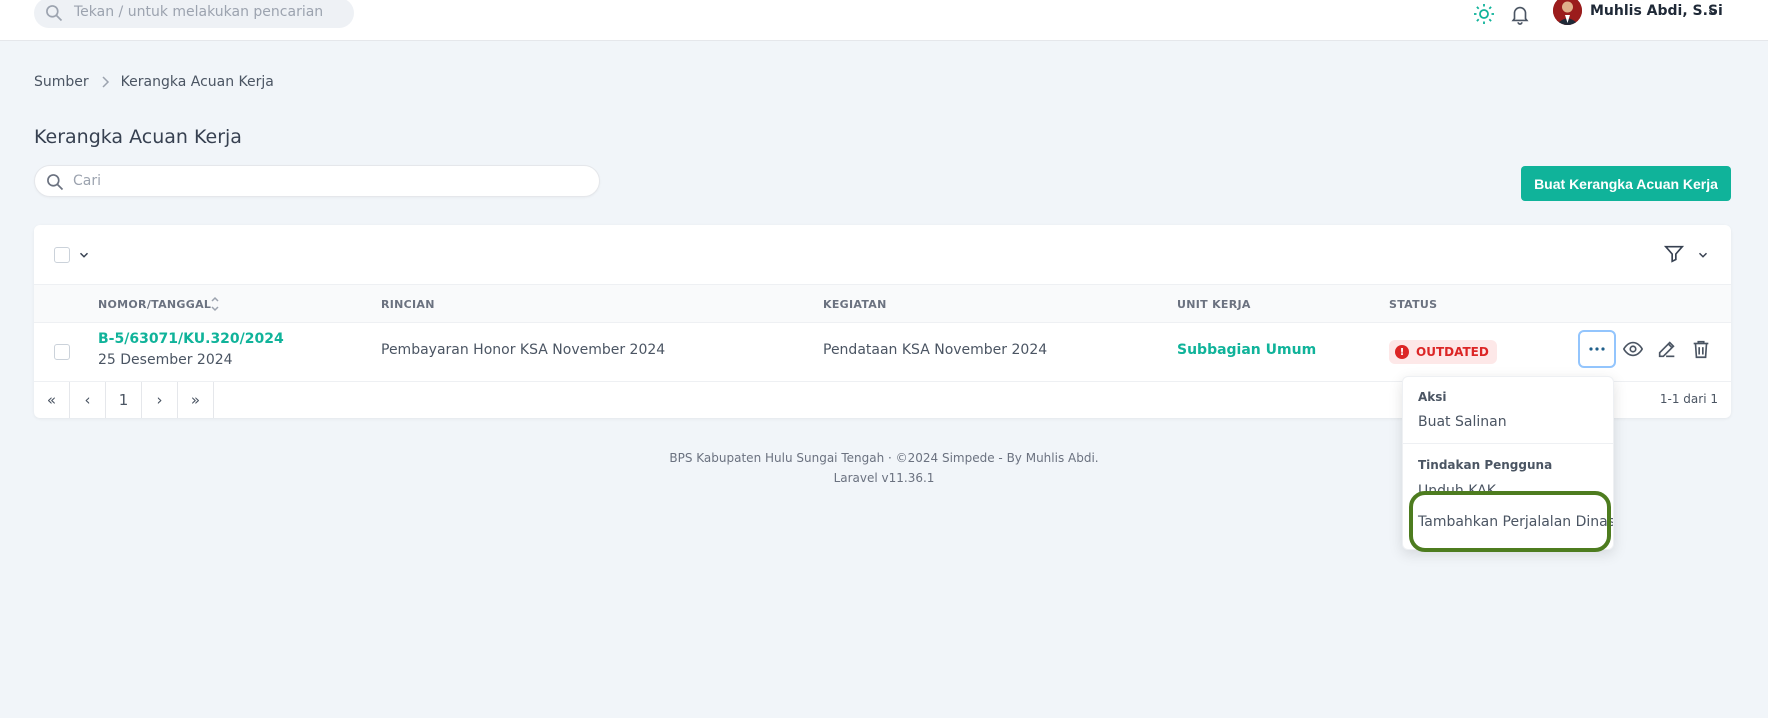 This screenshot has width=1768, height=718. Describe the element at coordinates (882, 255) in the screenshot. I see `table-toolbar` at that location.